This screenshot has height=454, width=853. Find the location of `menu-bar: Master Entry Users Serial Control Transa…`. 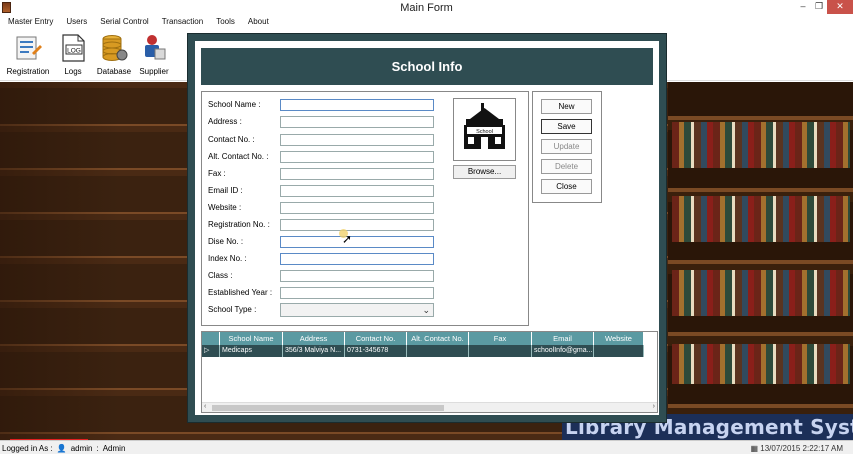

menu-bar: Master Entry Users Serial Control Transa… is located at coordinates (426, 22).